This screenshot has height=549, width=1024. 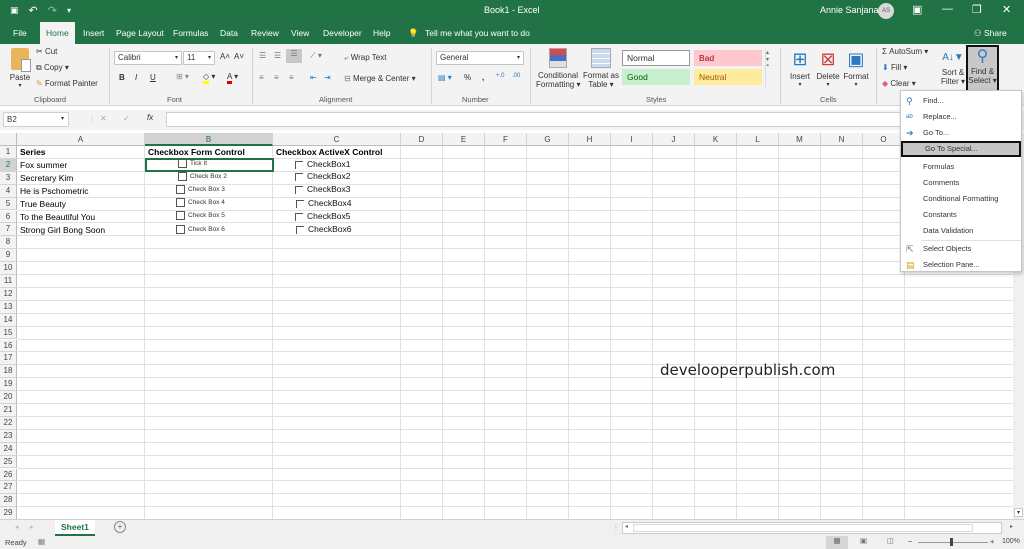 What do you see at coordinates (8, 243) in the screenshot?
I see `row-header-8: 8` at bounding box center [8, 243].